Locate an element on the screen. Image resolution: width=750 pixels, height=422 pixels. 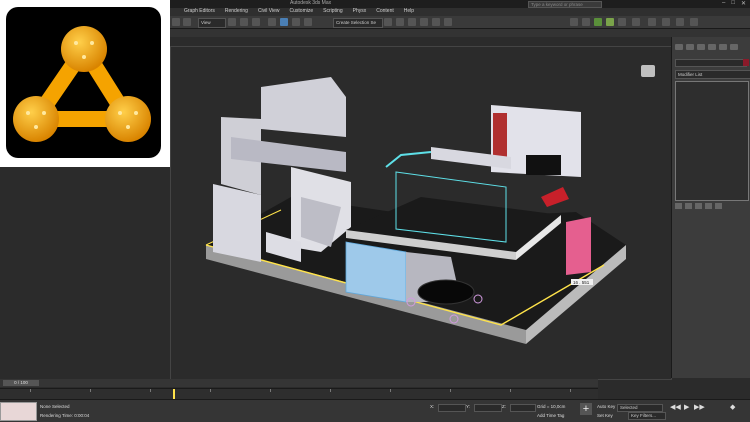
a360-icon is located at coordinates (636, 22).